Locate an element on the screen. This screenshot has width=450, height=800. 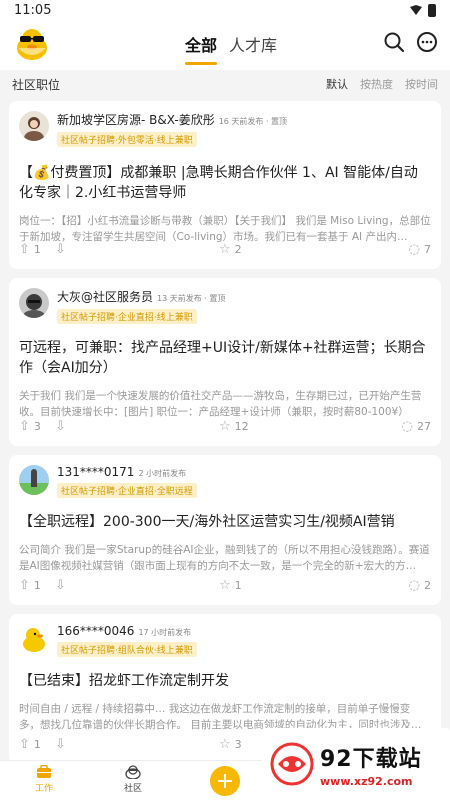
battery-icon is located at coordinates (432, 10).